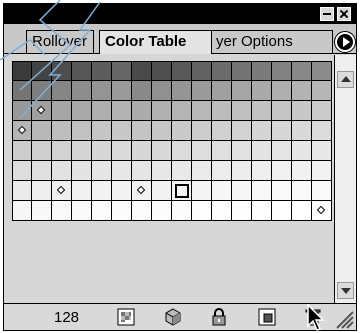 This screenshot has height=333, width=360. What do you see at coordinates (327, 14) in the screenshot?
I see `minimize-icon` at bounding box center [327, 14].